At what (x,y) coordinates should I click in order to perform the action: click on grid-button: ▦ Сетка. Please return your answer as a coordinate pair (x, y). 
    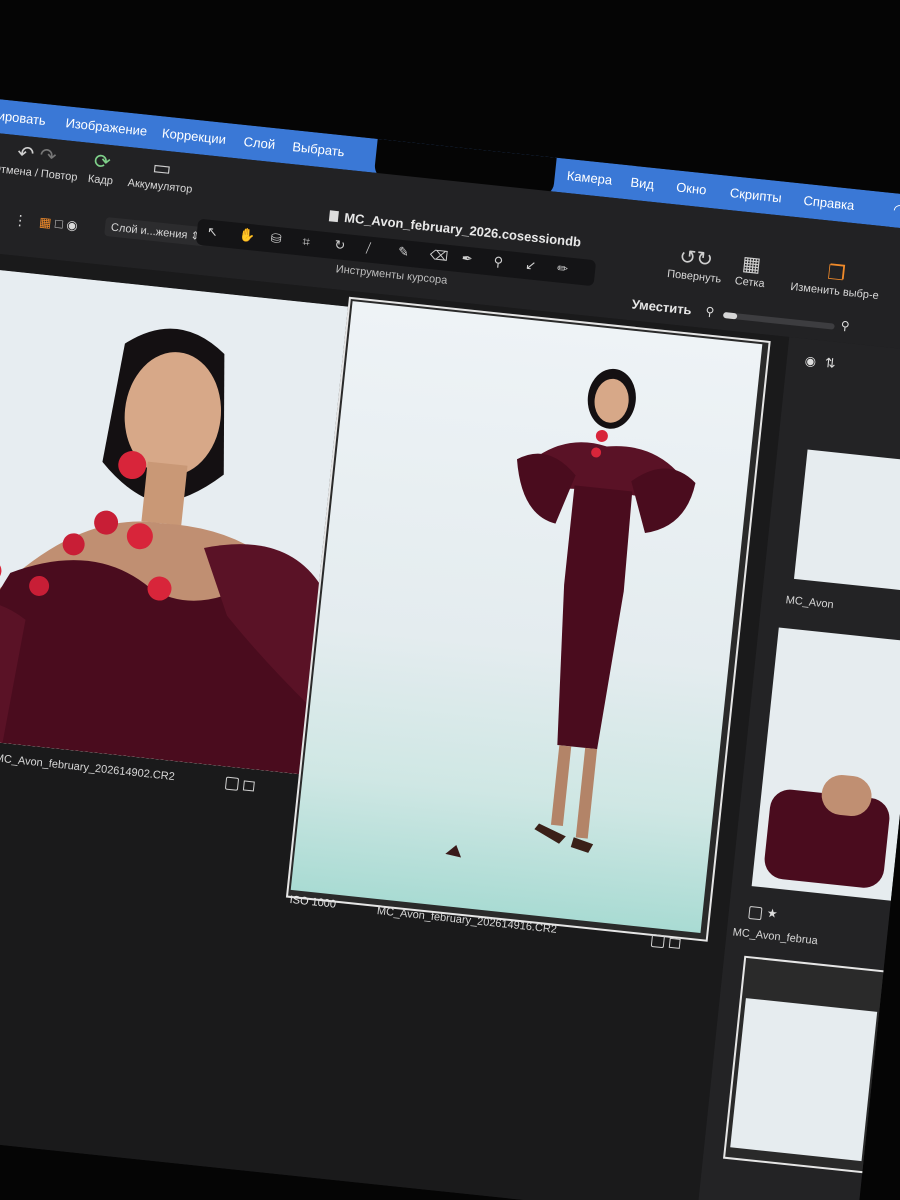
    Looking at the image, I should click on (751, 270).